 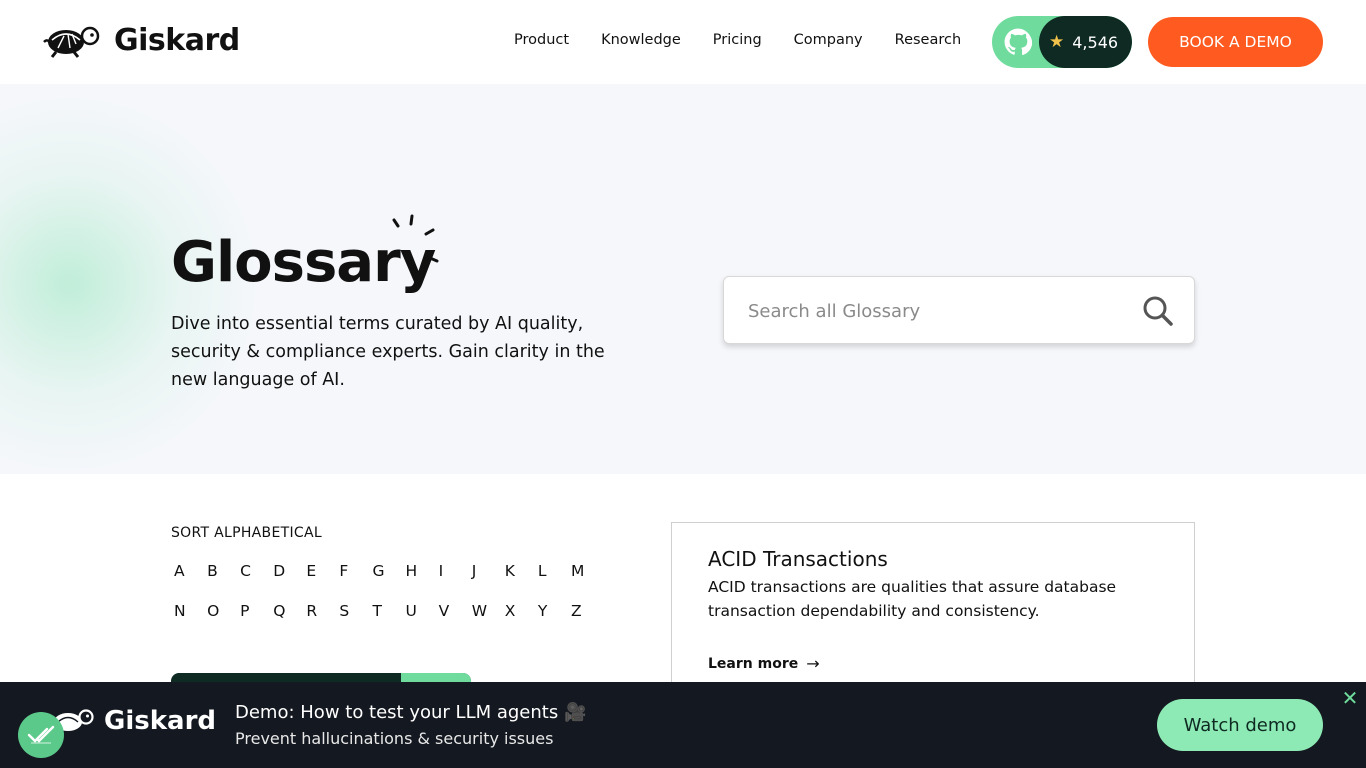 What do you see at coordinates (828, 40) in the screenshot?
I see `nav-item-company: Company` at bounding box center [828, 40].